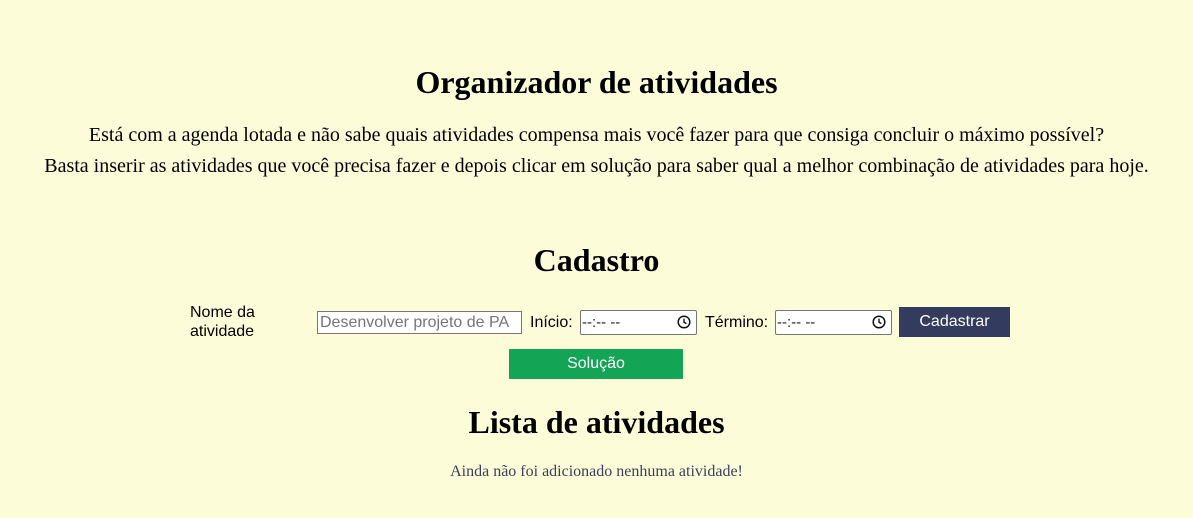 This screenshot has width=1193, height=518. Describe the element at coordinates (596, 82) in the screenshot. I see `page-title: Organizador de atividades` at that location.